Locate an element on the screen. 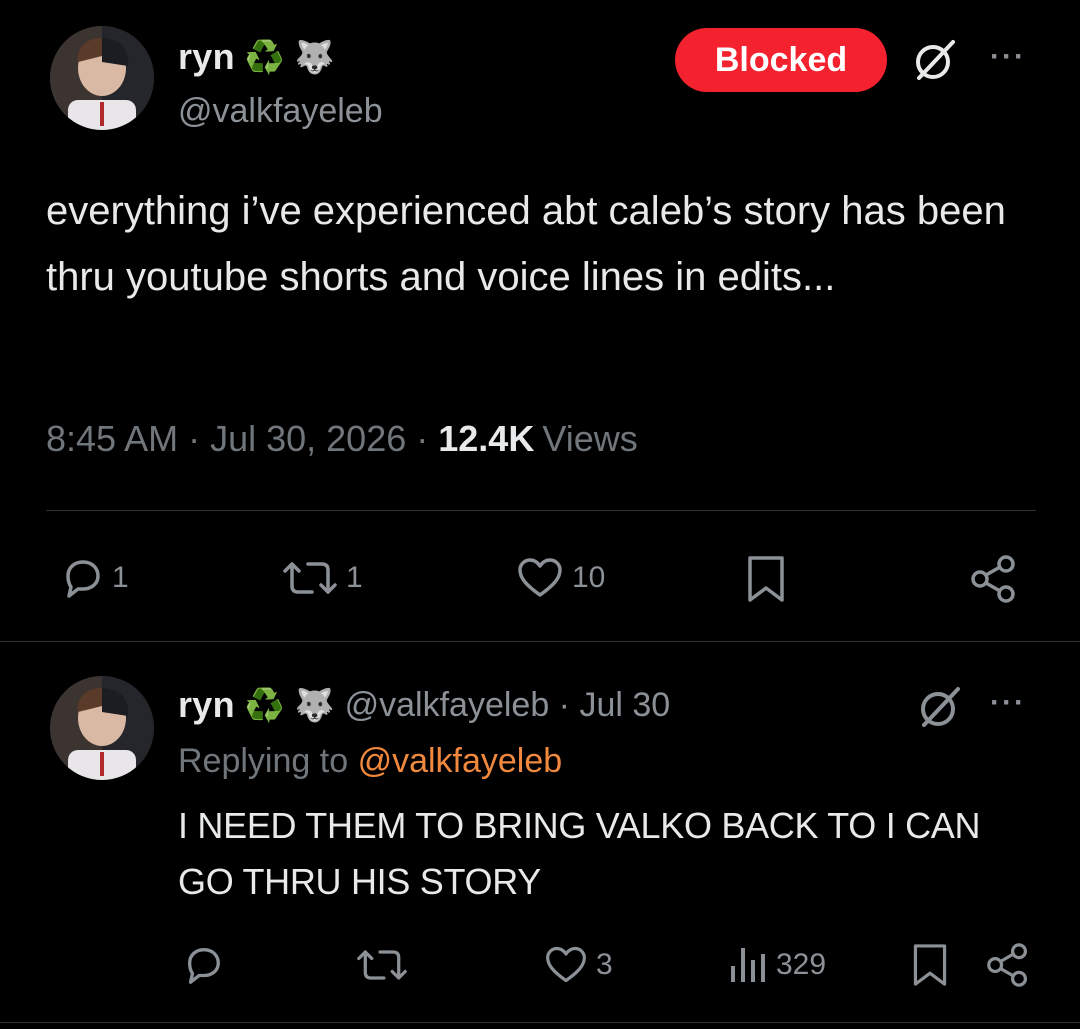  analytics-icon is located at coordinates (748, 965).